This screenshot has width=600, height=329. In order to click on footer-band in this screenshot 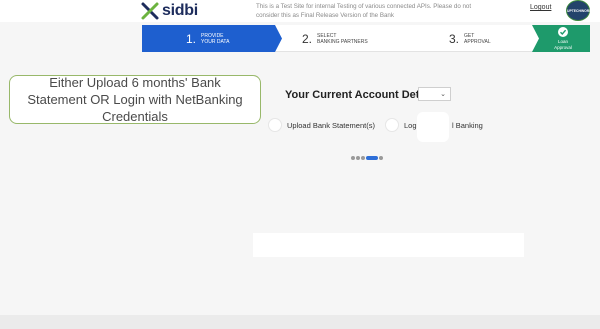, I will do `click(300, 322)`.